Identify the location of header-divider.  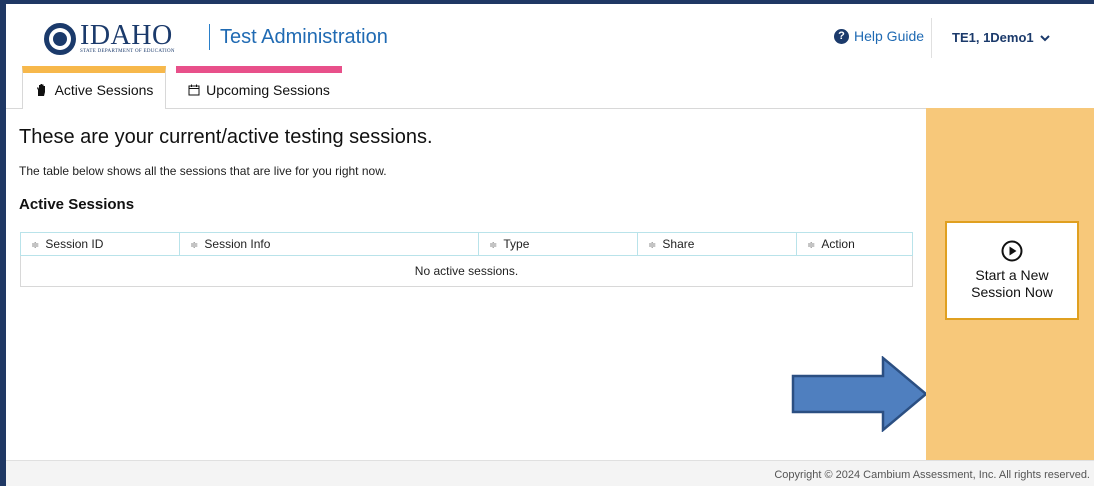
(209, 37).